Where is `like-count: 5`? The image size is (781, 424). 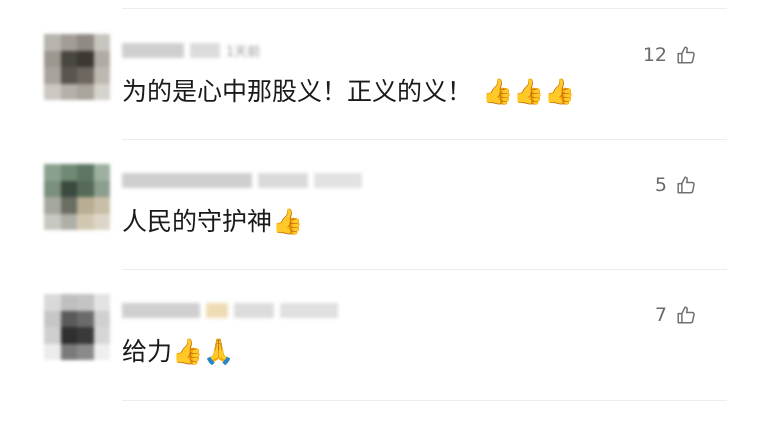
like-count: 5 is located at coordinates (660, 185).